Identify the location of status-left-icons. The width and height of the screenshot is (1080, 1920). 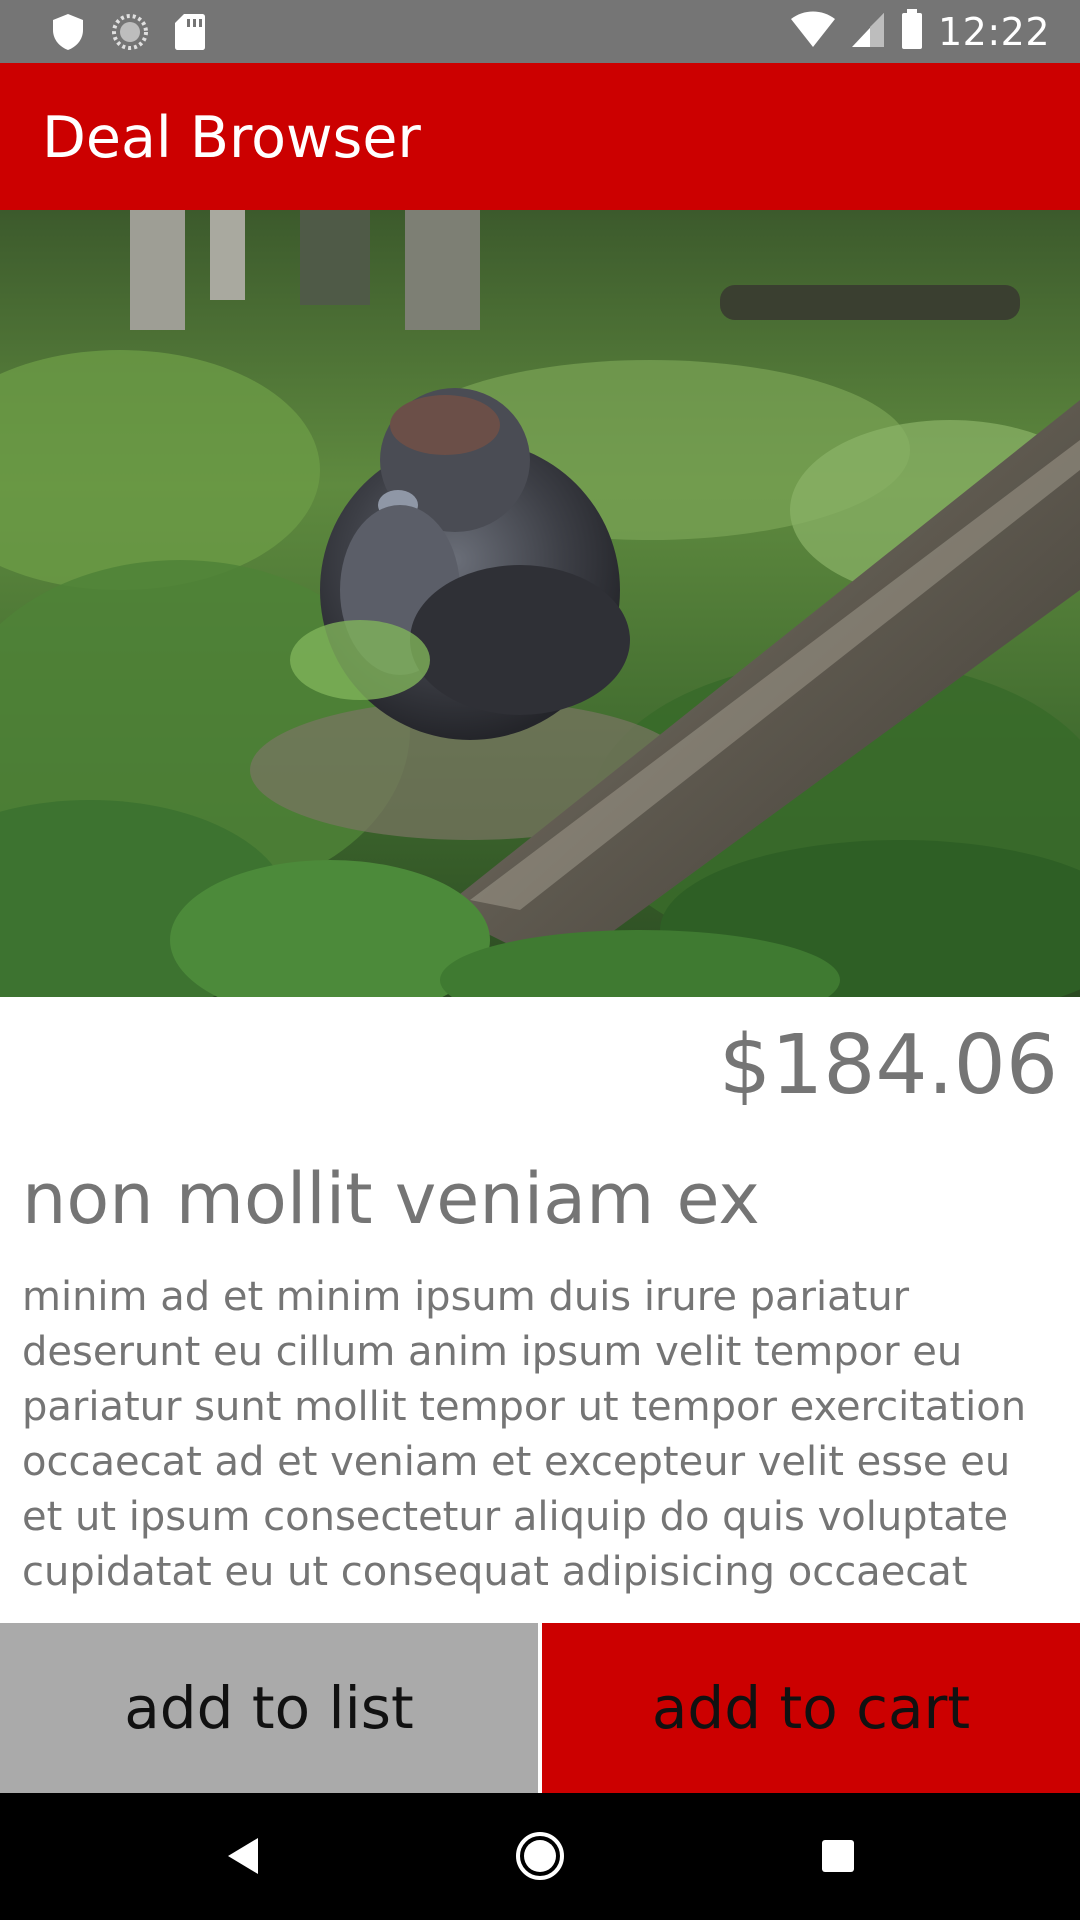
(128, 34).